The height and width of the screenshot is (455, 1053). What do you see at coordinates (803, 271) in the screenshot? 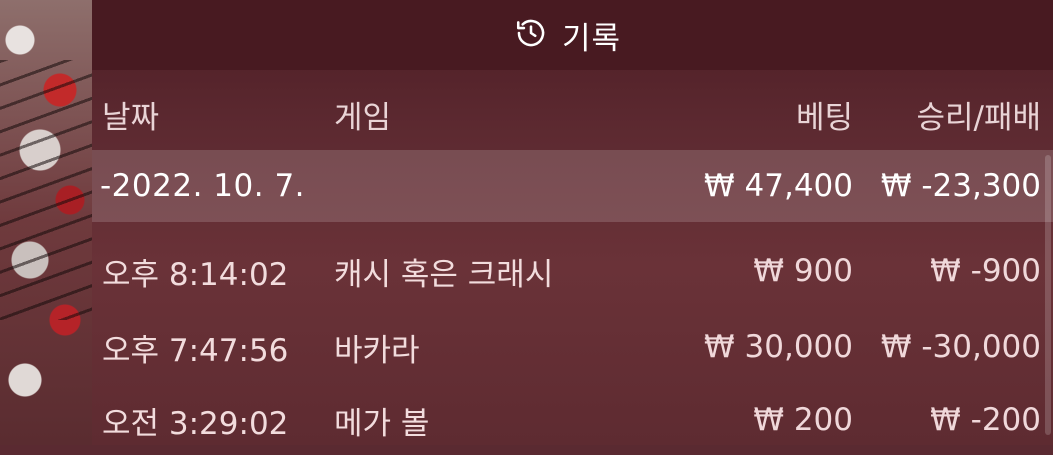
I see `entry-bet: ₩ 900` at bounding box center [803, 271].